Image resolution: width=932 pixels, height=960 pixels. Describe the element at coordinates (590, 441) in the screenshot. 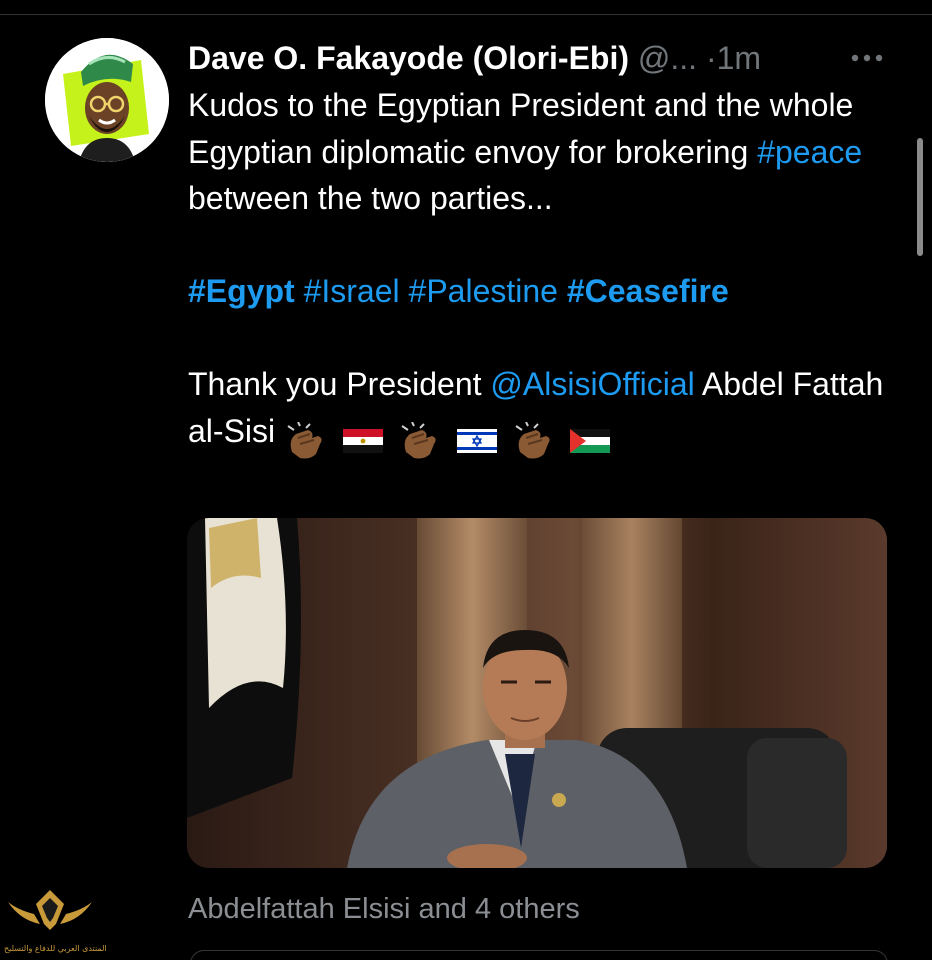

I see `palestine-flag-icon` at that location.